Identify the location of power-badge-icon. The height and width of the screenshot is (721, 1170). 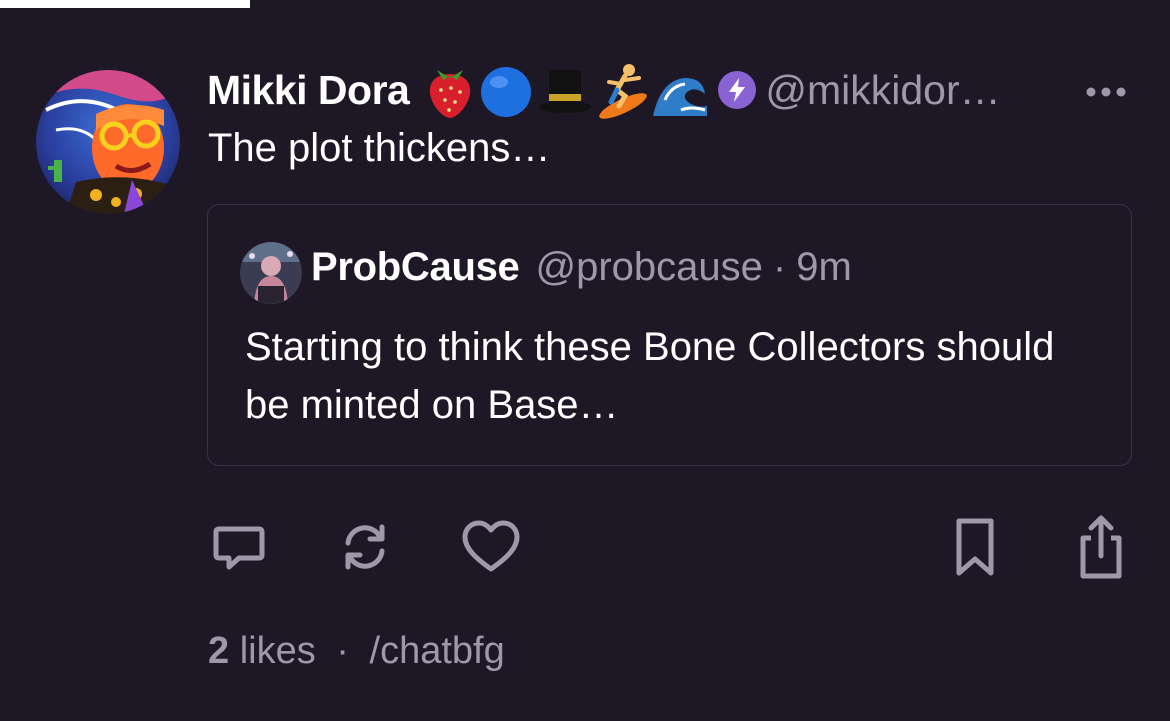
(737, 90).